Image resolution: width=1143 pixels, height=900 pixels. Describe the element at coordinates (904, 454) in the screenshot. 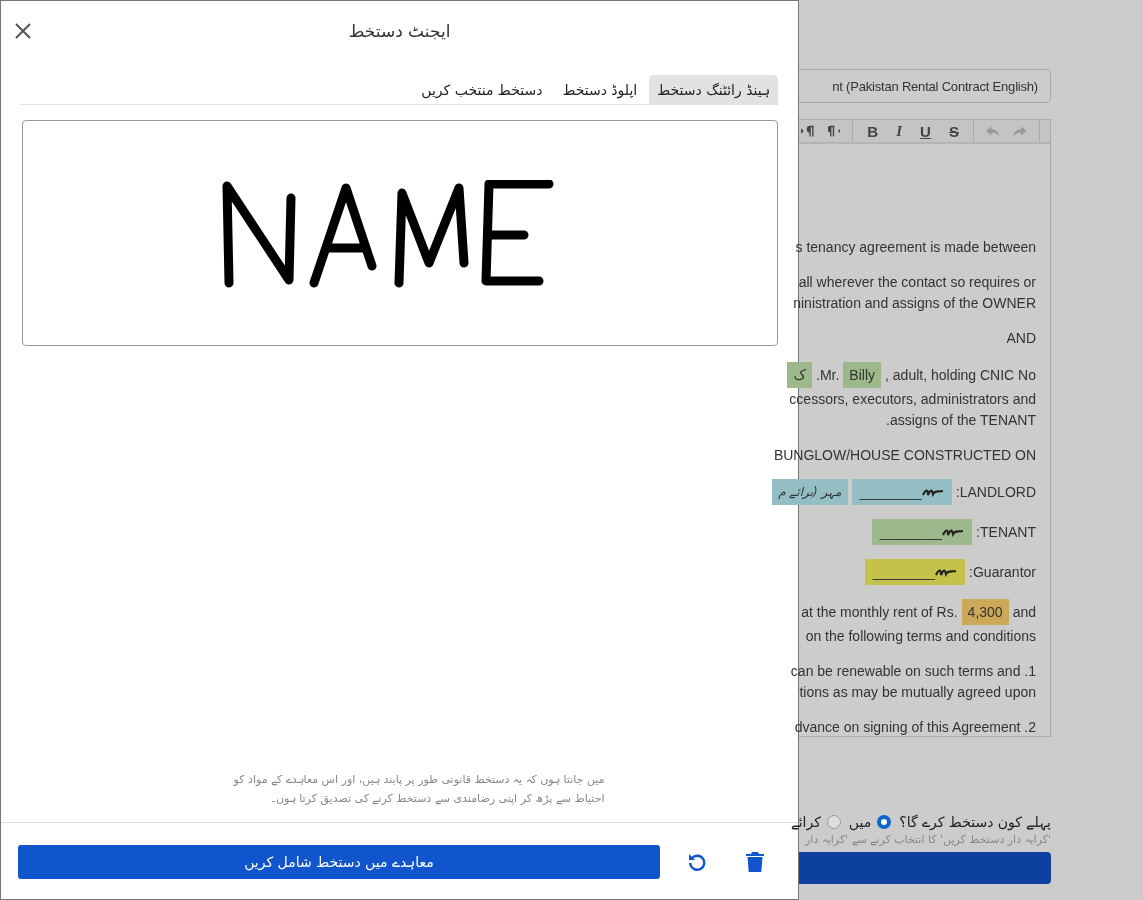

I see `document-text: BUNGLOW/HOUSE CONSTRUCTED ON` at that location.